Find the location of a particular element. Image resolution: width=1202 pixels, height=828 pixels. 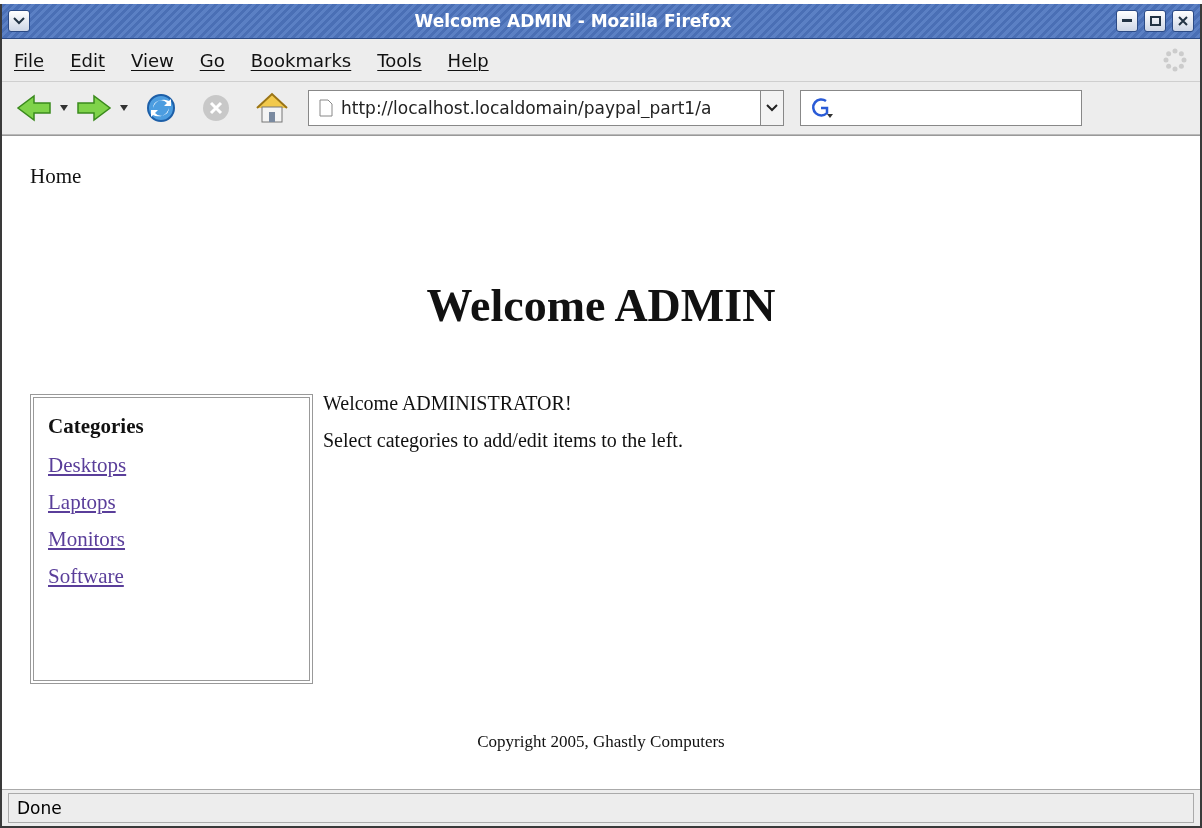

search-field is located at coordinates (941, 108).